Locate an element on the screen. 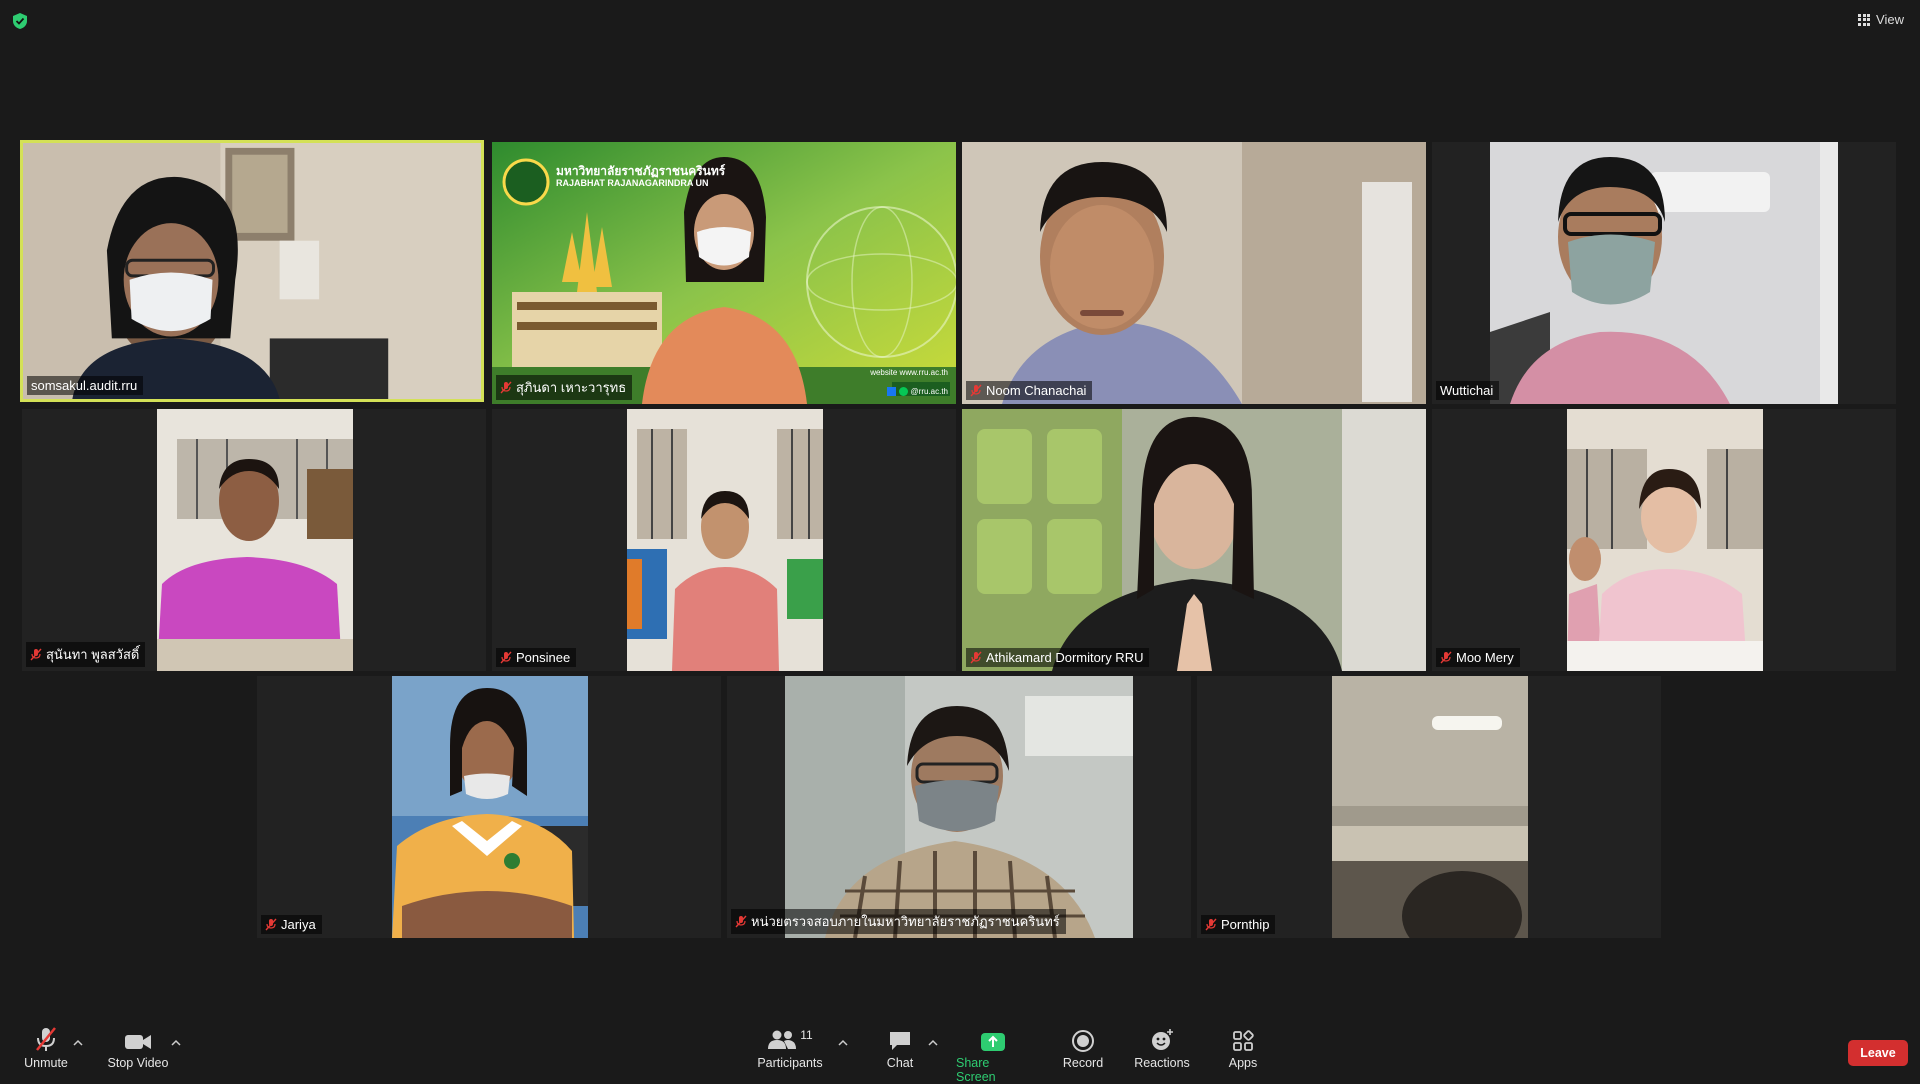 The height and width of the screenshot is (1084, 1920). apps-button: Apps is located at coordinates (1243, 1048).